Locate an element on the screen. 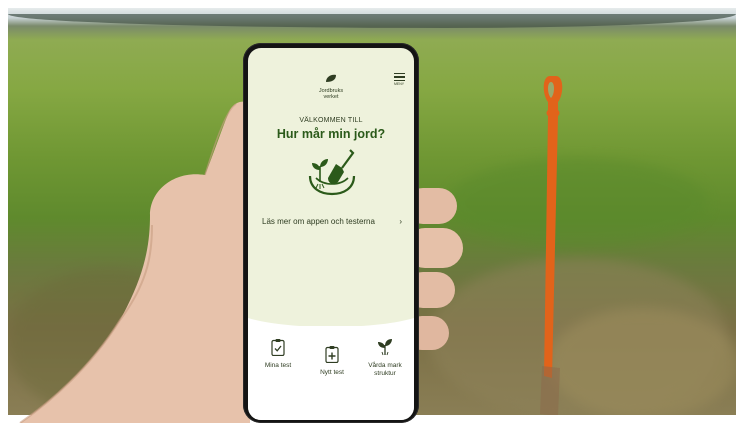 This screenshot has height=423, width=744. welcome-text: VÄLKOMMEN TILL is located at coordinates (331, 120).